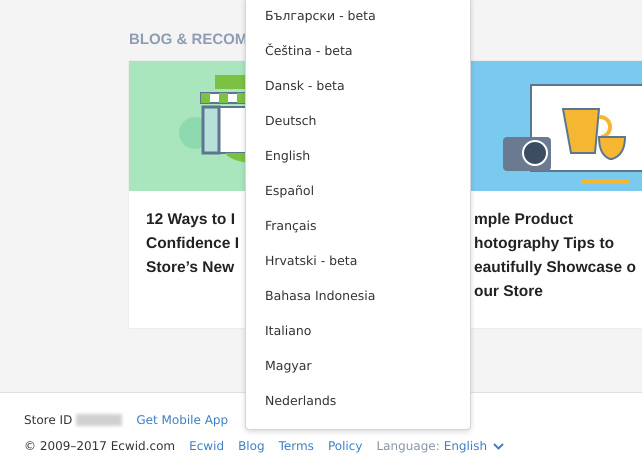 Image resolution: width=642 pixels, height=466 pixels. What do you see at coordinates (408, 446) in the screenshot?
I see `language-label: Language:` at bounding box center [408, 446].